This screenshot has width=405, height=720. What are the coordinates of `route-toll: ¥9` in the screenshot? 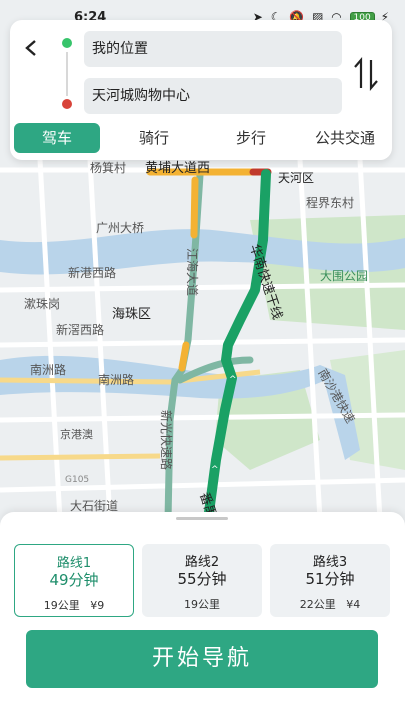 It's located at (97, 605).